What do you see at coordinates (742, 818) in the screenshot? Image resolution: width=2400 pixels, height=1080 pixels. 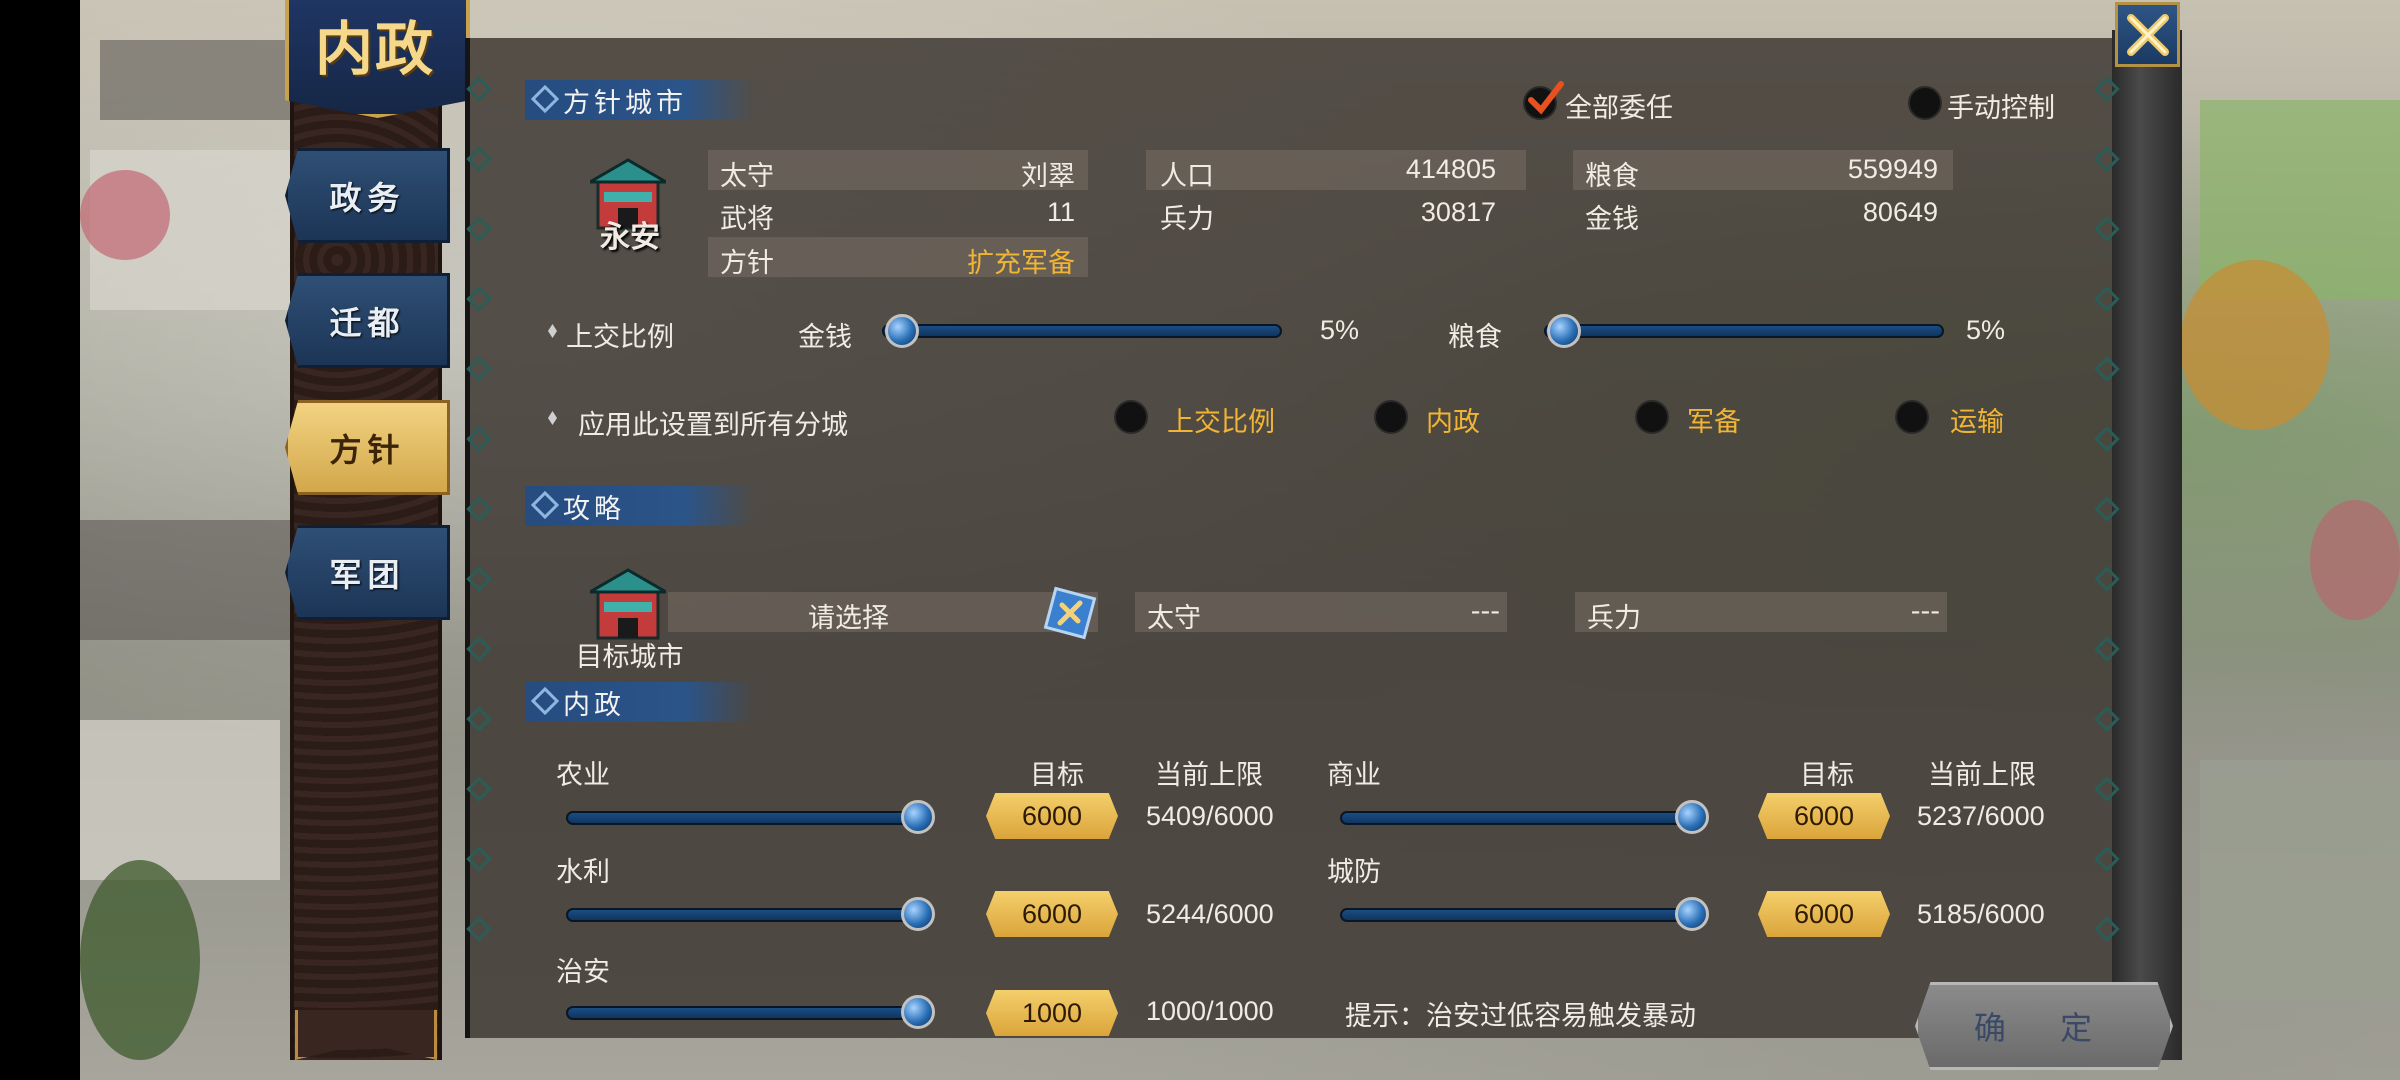 I see `agriculture-slider` at bounding box center [742, 818].